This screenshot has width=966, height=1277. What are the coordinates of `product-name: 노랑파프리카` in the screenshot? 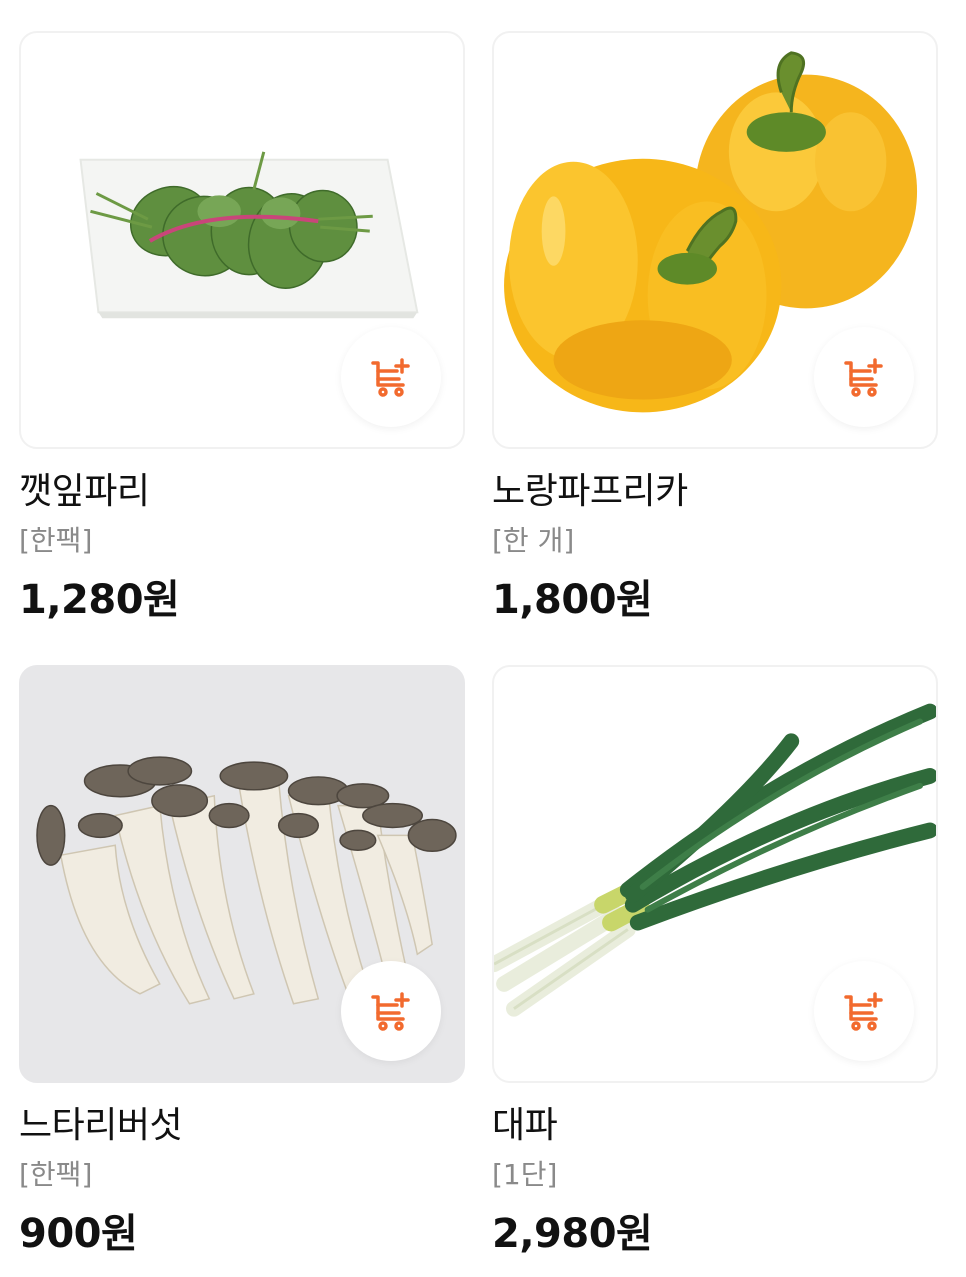 It's located at (715, 492).